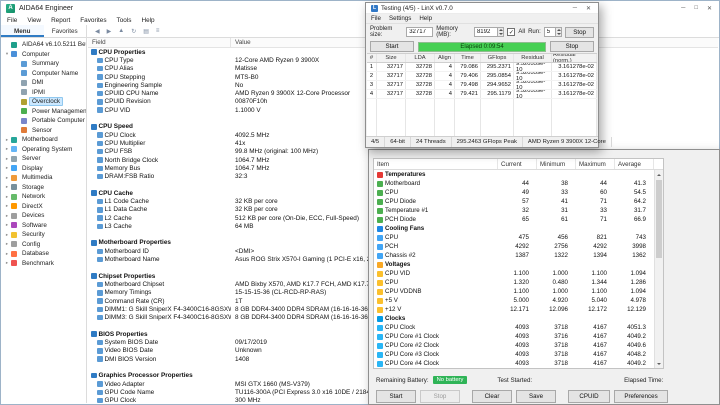 The height and width of the screenshot is (405, 720). What do you see at coordinates (43, 254) in the screenshot?
I see `sidebar-item-database: ▸ Database` at bounding box center [43, 254].